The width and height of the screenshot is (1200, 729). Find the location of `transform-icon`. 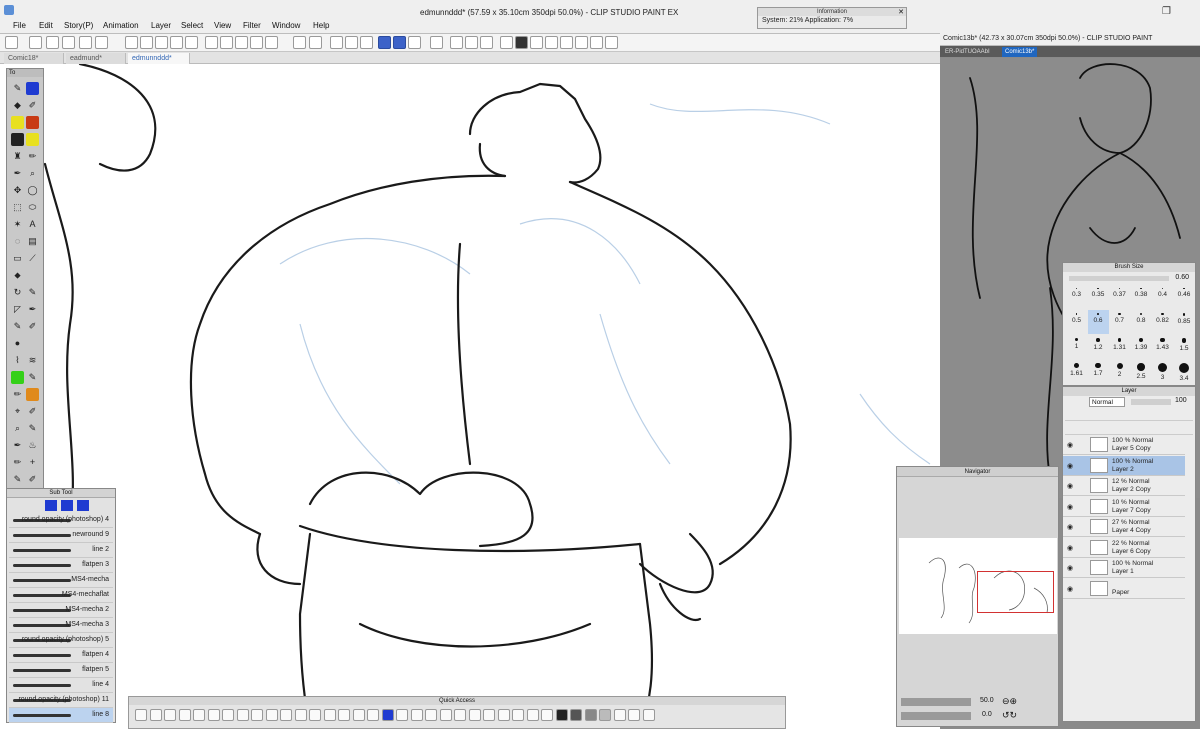

transform-icon is located at coordinates (536, 42).